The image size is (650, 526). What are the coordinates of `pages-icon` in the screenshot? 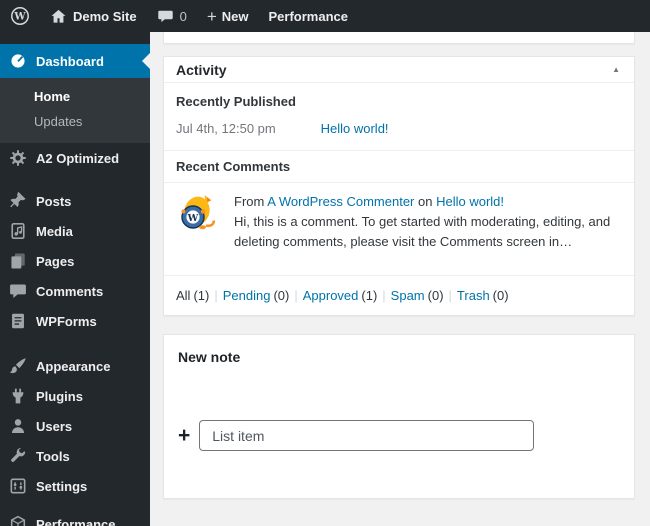 It's located at (18, 261).